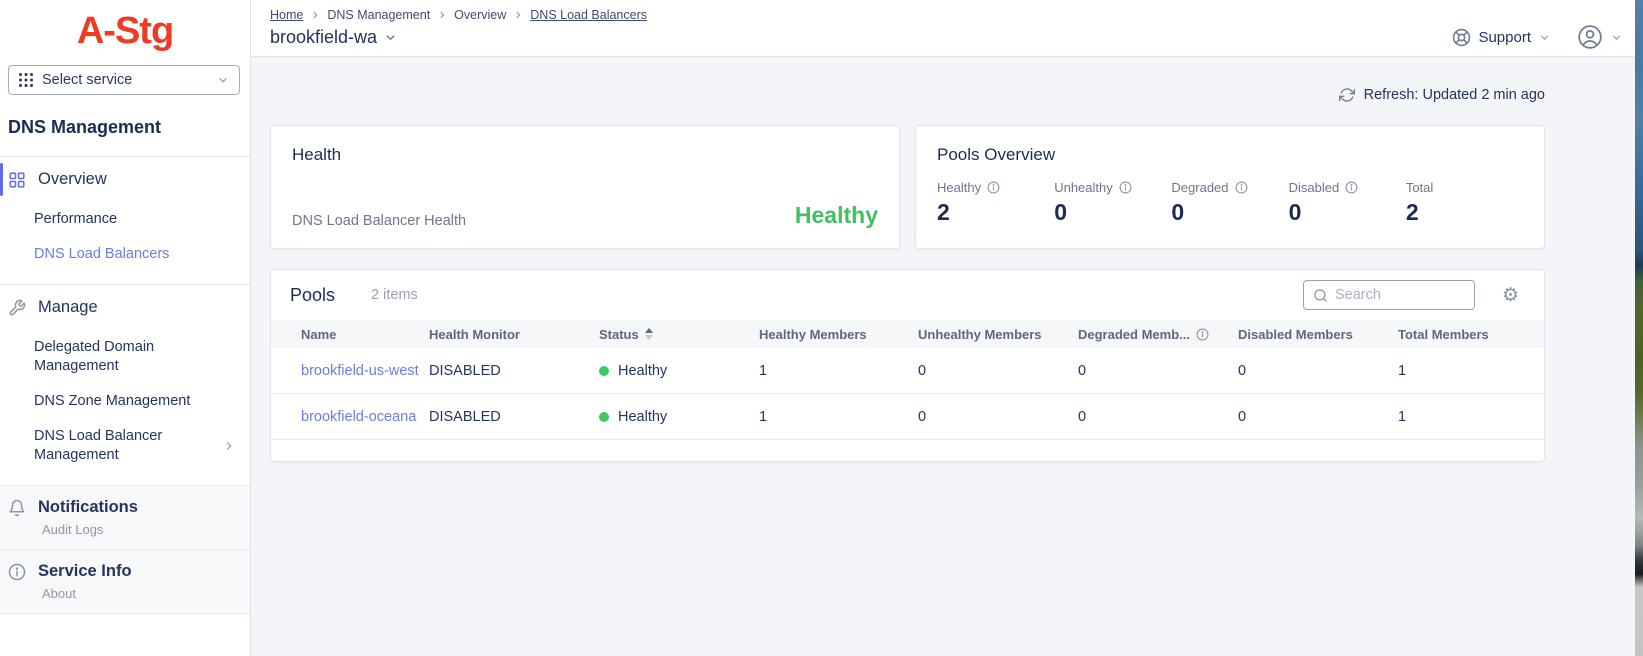  What do you see at coordinates (1454, 95) in the screenshot?
I see `refresh-label: Refresh: Updated 2 min ago` at bounding box center [1454, 95].